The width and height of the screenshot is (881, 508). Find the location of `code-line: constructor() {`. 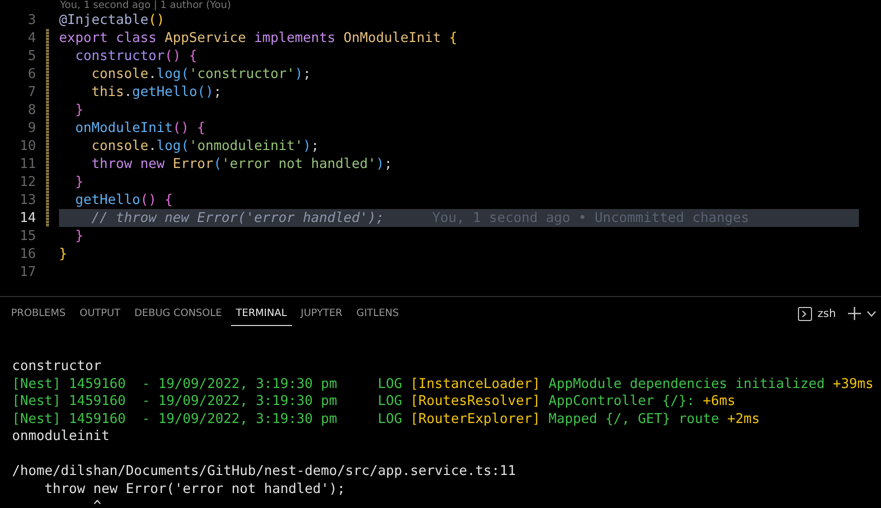

code-line: constructor() { is located at coordinates (136, 56).